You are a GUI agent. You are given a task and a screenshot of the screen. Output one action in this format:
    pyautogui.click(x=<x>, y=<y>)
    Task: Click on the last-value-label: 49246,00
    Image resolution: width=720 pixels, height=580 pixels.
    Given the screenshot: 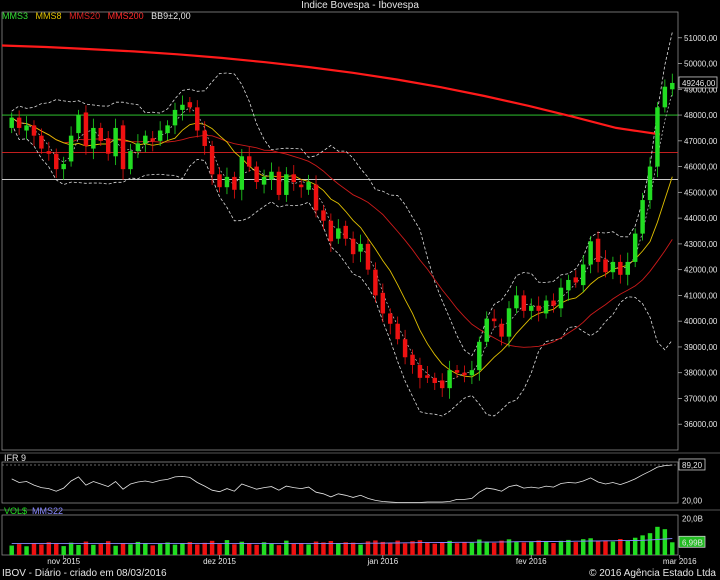 What is the action you would take?
    pyautogui.click(x=699, y=83)
    